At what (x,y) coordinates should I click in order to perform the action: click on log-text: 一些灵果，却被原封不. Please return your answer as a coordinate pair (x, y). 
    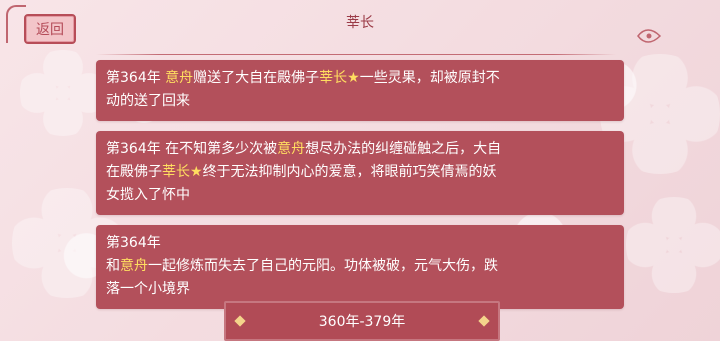
    Looking at the image, I should click on (429, 78).